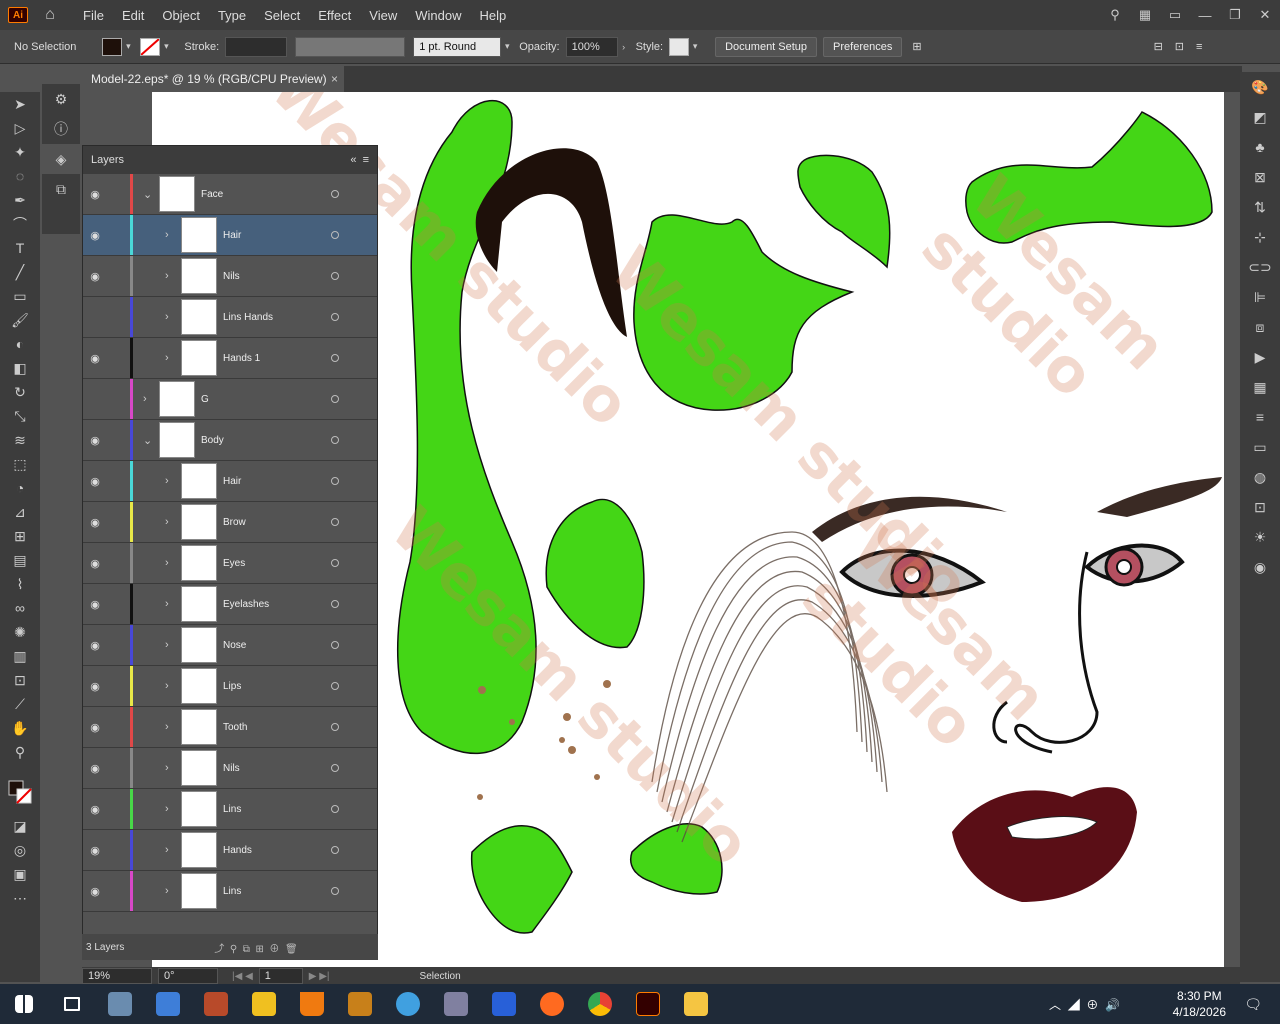 This screenshot has width=1280, height=1024. I want to click on layer-row: ◉ ⌄ Body, so click(230, 440).